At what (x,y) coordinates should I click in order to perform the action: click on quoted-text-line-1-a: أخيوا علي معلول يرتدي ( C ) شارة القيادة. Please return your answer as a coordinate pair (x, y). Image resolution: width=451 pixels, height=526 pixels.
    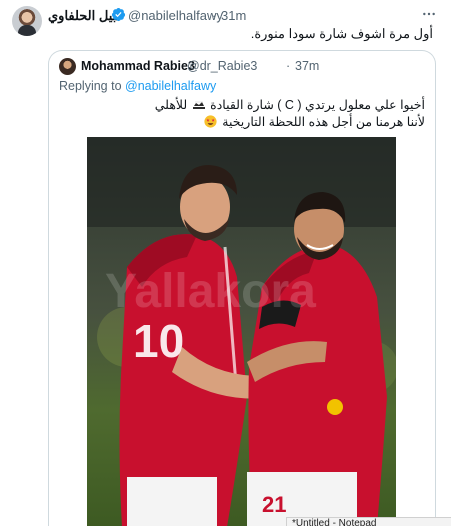
    Looking at the image, I should click on (317, 105).